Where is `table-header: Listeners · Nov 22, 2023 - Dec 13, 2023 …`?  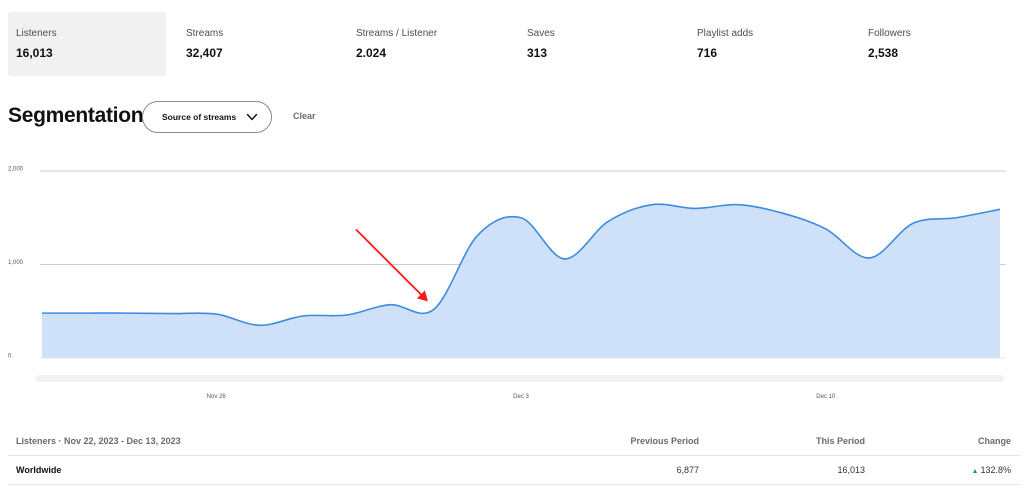
table-header: Listeners · Nov 22, 2023 - Dec 13, 2023 … is located at coordinates (514, 441).